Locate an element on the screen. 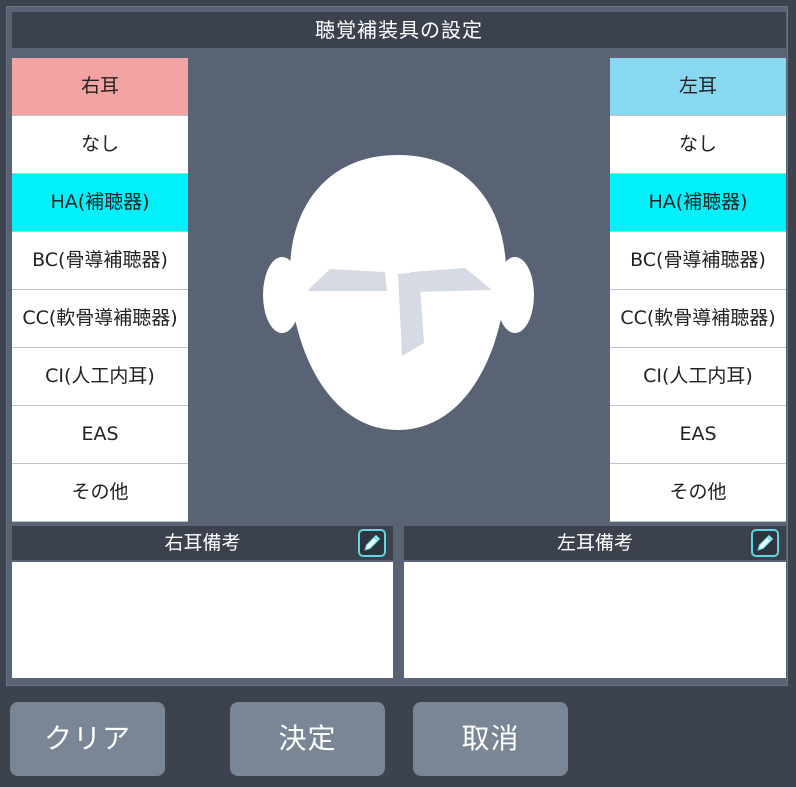  left-ear-option-cc: CC(軟骨導補聴器) is located at coordinates (698, 318).